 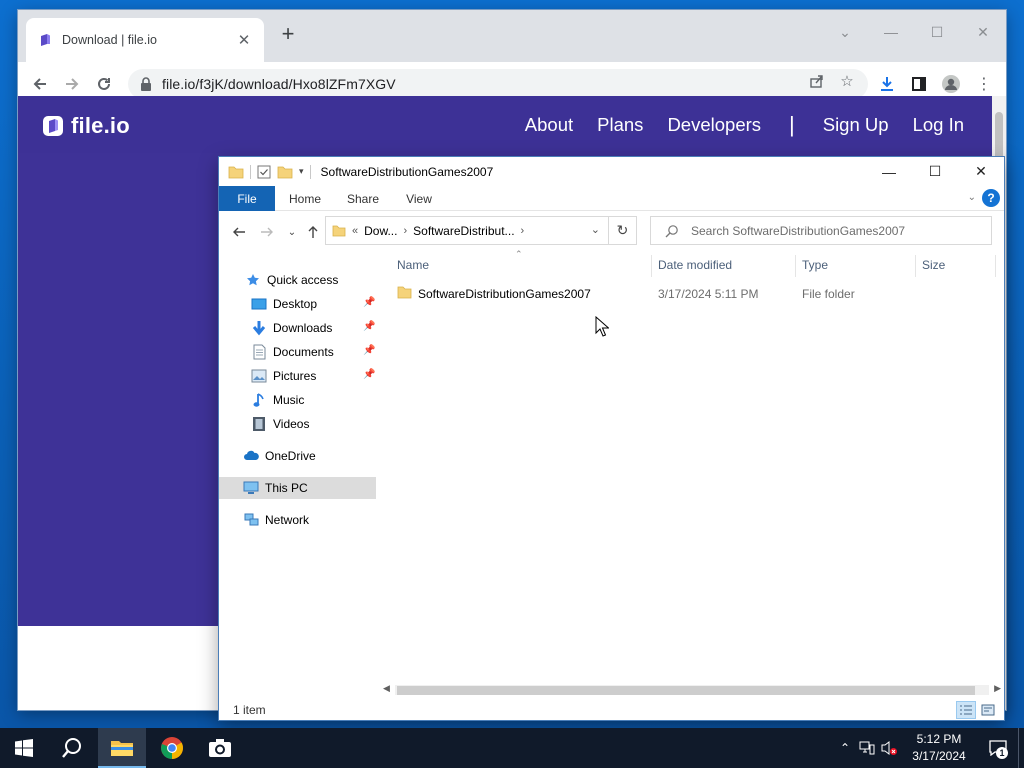 I want to click on nav-pictures: Pictures 📌, so click(x=297, y=376).